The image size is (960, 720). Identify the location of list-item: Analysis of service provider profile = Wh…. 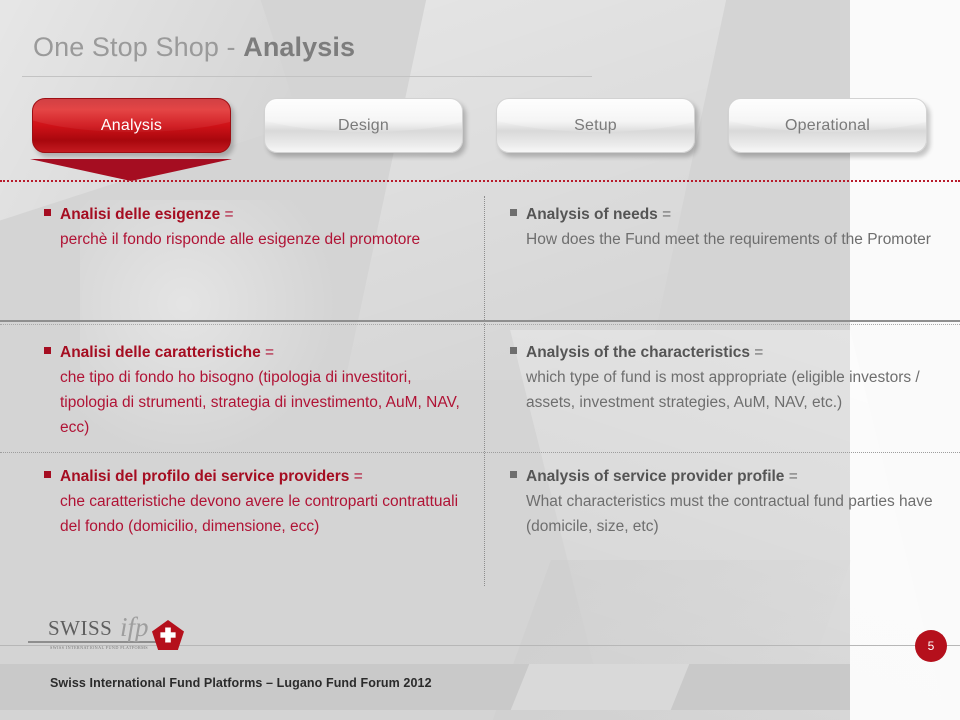
(725, 501).